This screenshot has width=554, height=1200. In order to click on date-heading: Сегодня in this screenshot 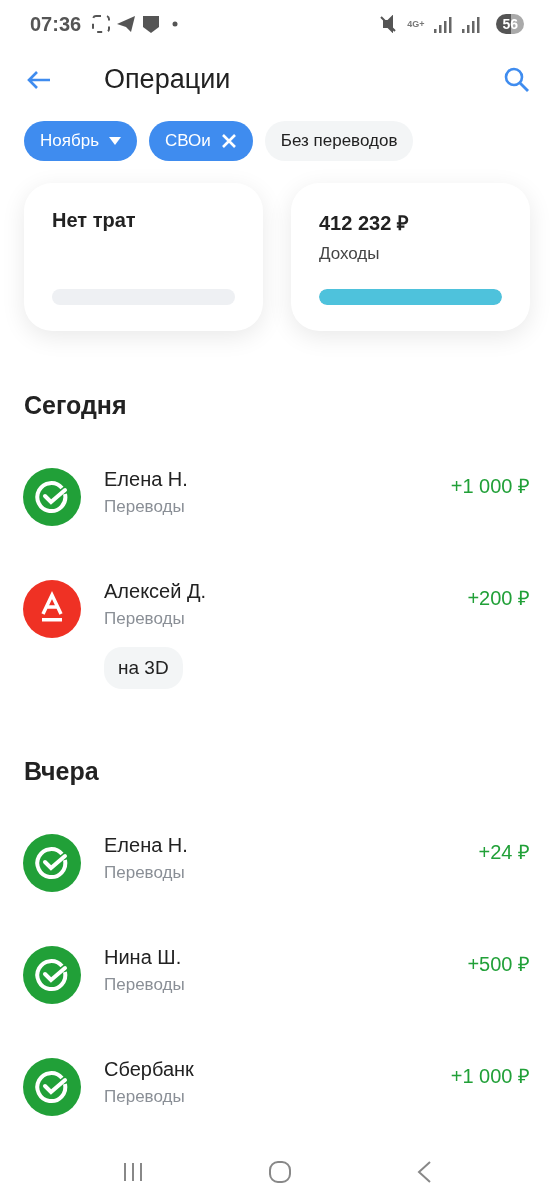, I will do `click(76, 405)`.